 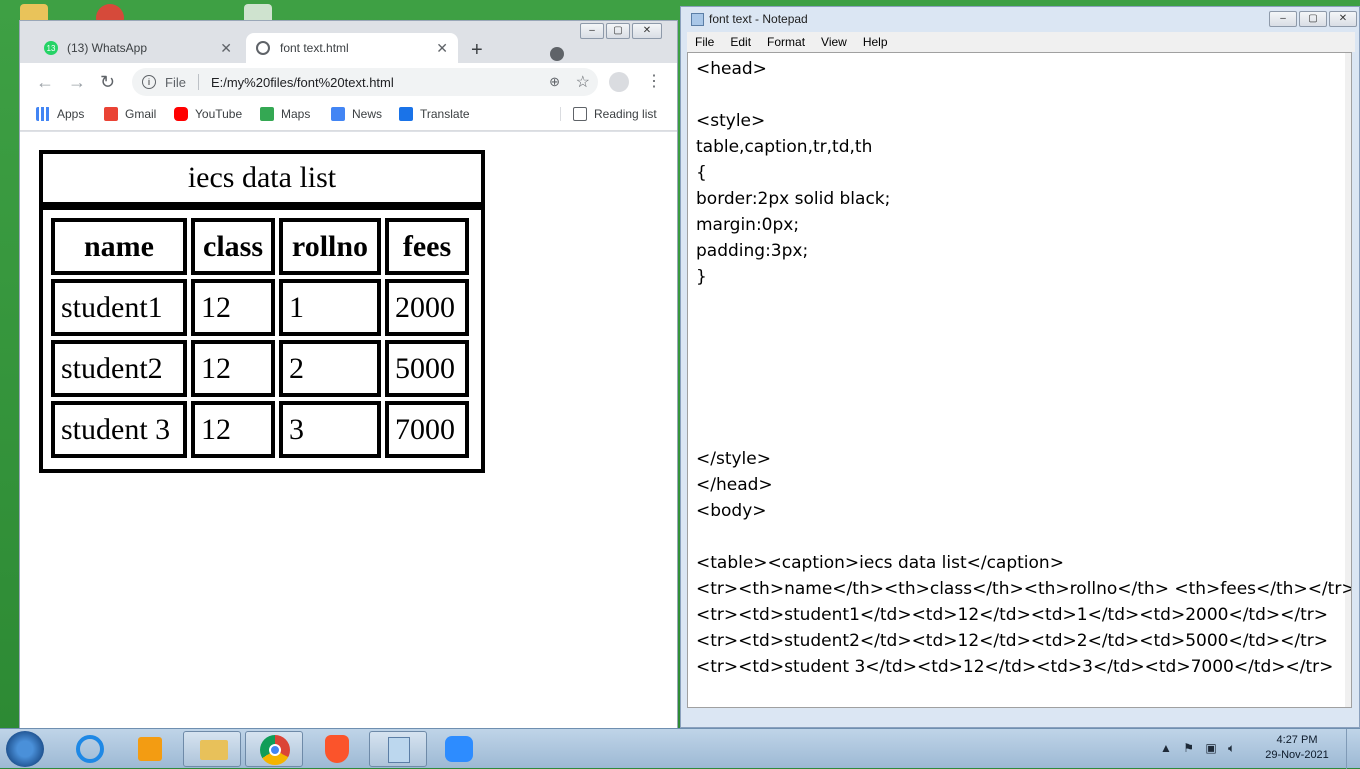 What do you see at coordinates (580, 114) in the screenshot?
I see `reading-list-icon` at bounding box center [580, 114].